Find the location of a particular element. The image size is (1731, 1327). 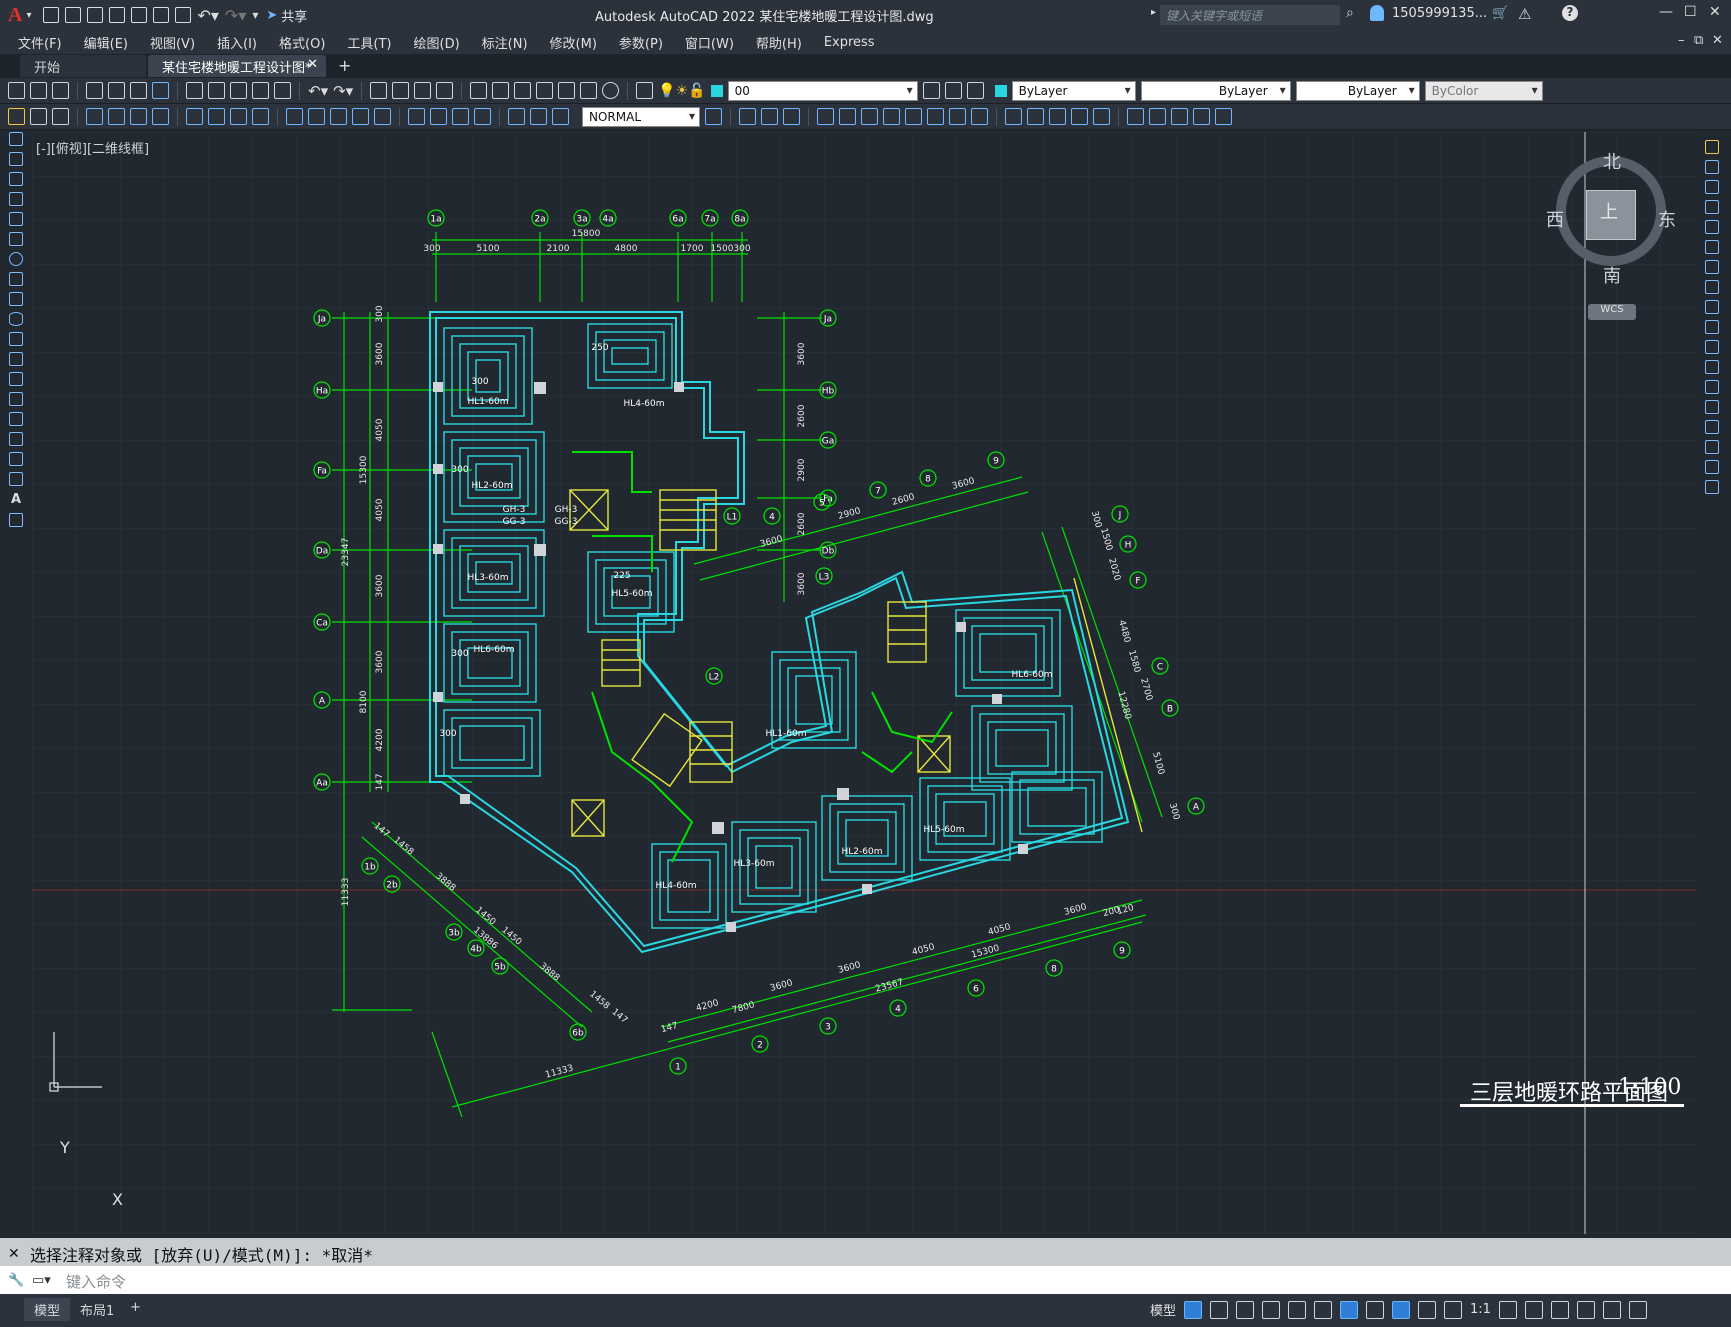

close-button: ✕ is located at coordinates (1715, 12).